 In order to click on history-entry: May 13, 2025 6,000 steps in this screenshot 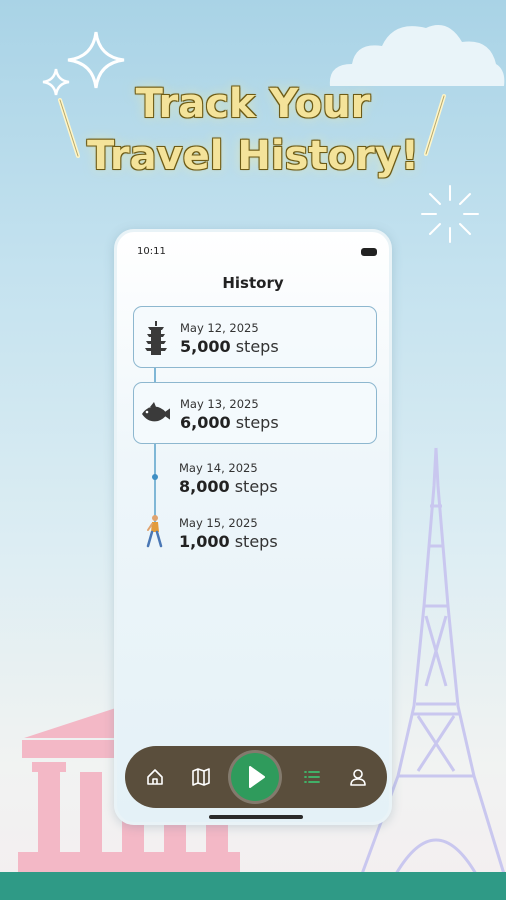, I will do `click(255, 413)`.